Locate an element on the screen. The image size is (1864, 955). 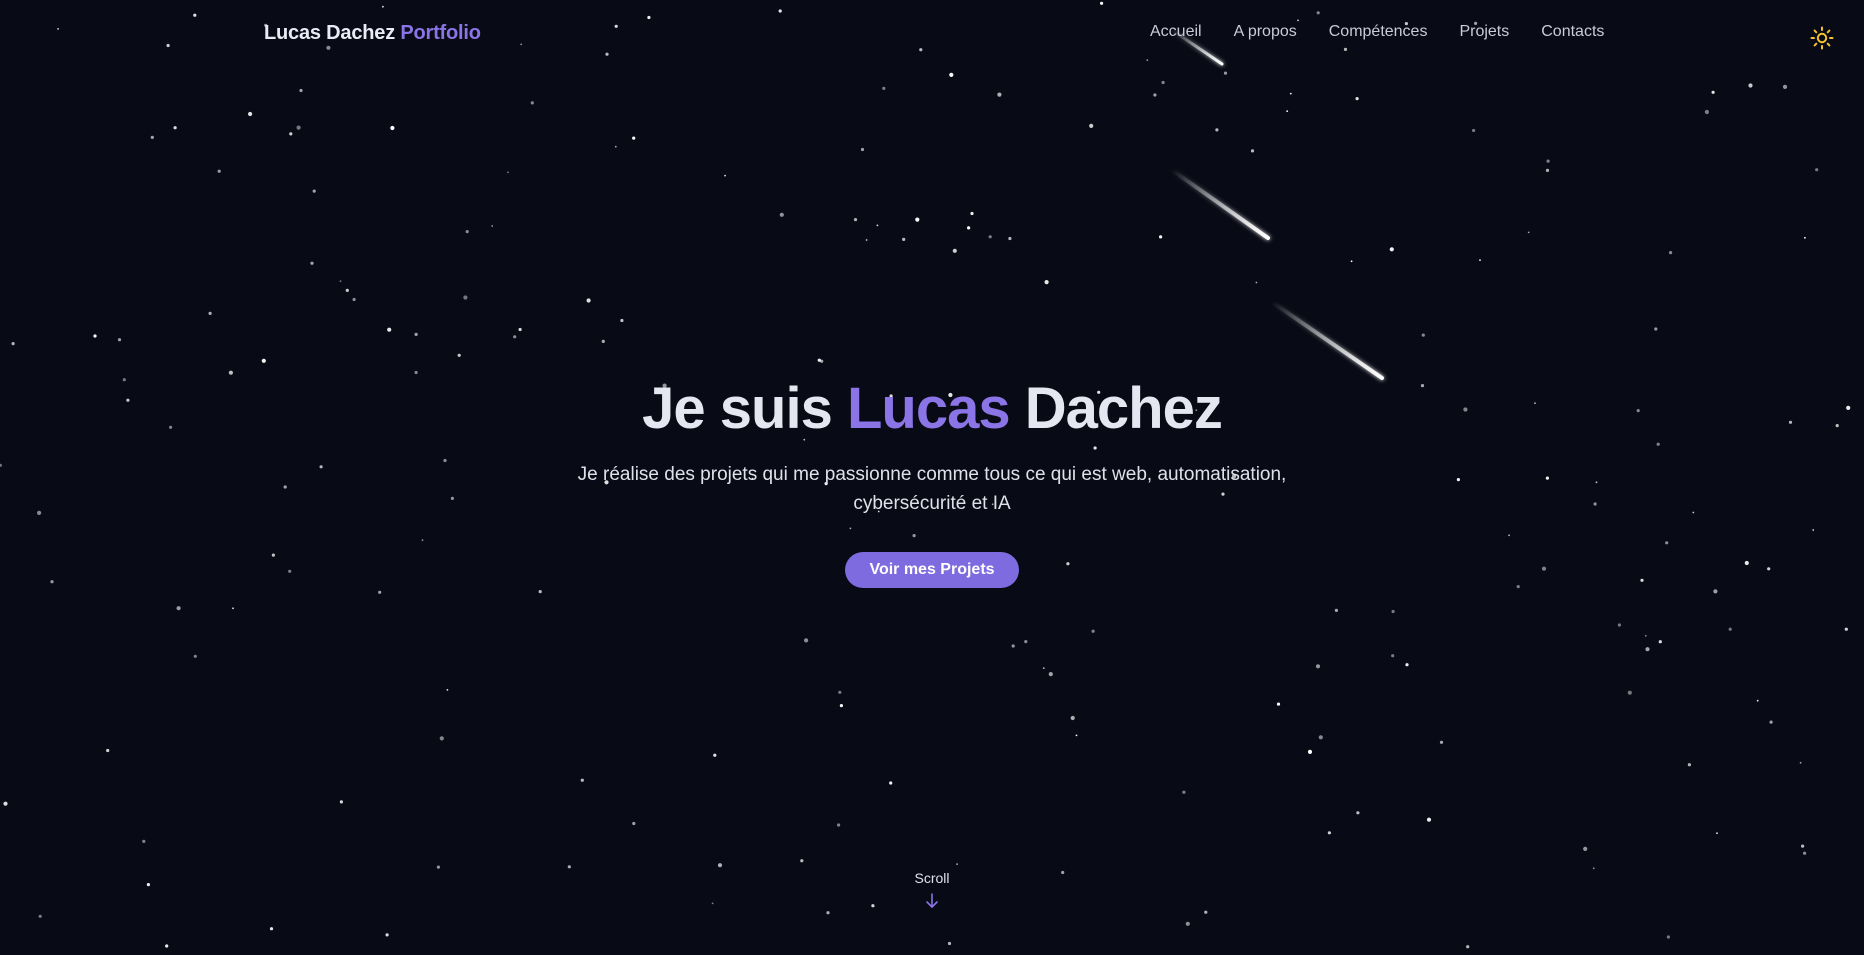
scroll-label: Scroll is located at coordinates (932, 878).